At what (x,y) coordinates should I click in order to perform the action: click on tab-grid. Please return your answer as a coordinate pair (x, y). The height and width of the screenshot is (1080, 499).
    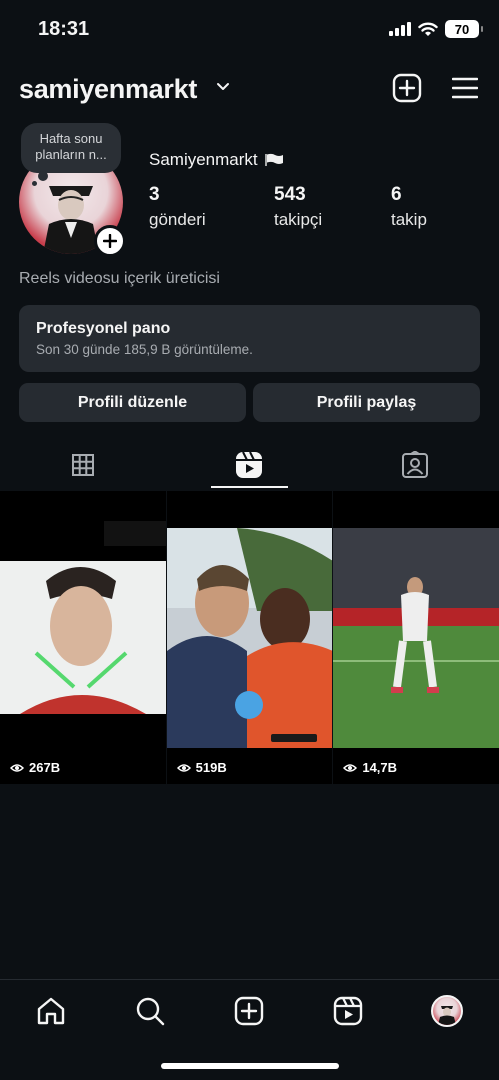
    Looking at the image, I should click on (83, 464).